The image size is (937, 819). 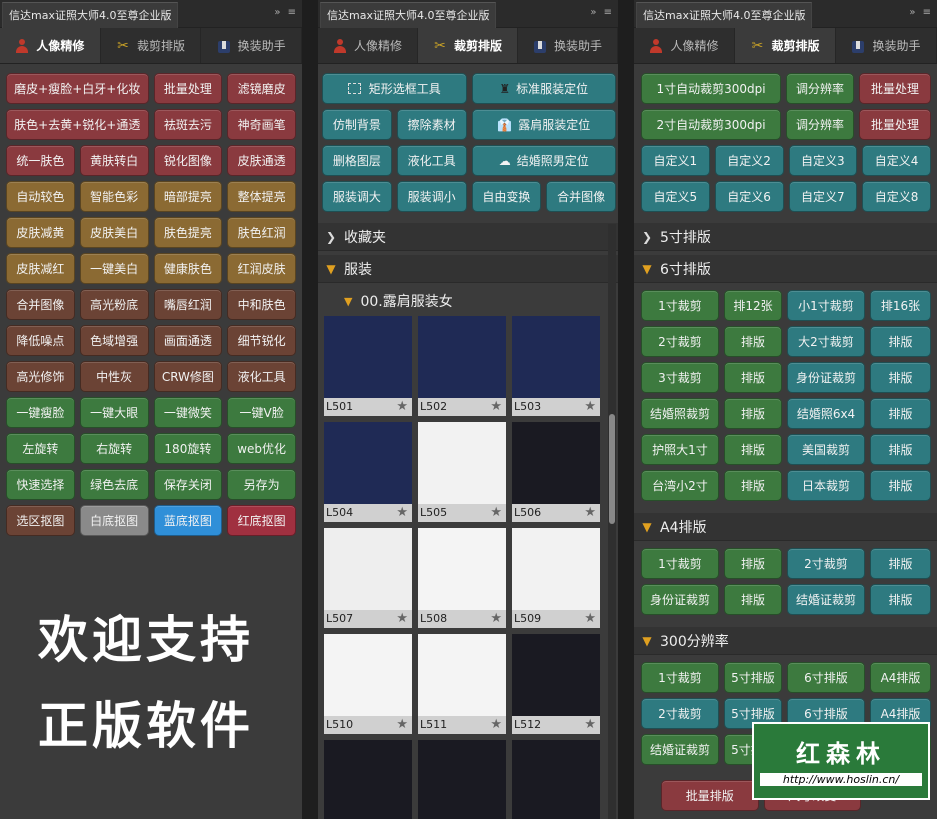 What do you see at coordinates (188, 484) in the screenshot?
I see `portrait-tool-button: 保存关闭` at bounding box center [188, 484].